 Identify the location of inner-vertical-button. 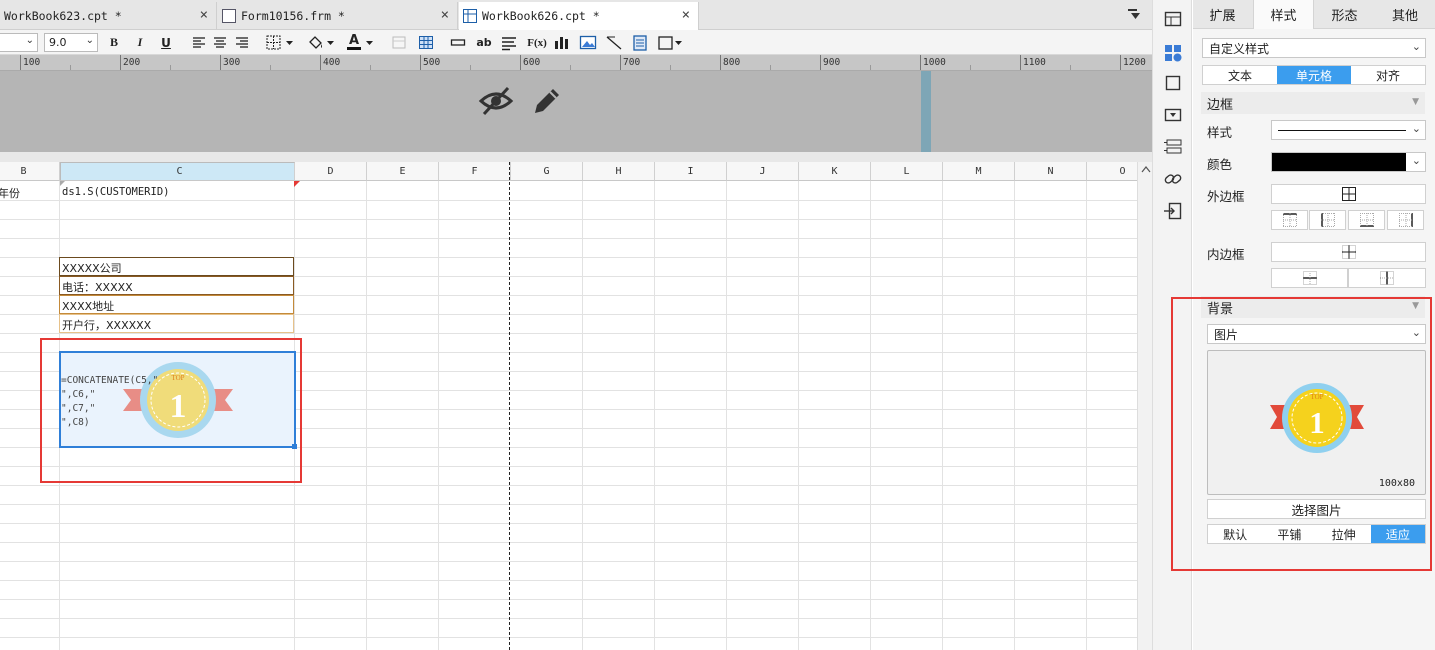
(1387, 278).